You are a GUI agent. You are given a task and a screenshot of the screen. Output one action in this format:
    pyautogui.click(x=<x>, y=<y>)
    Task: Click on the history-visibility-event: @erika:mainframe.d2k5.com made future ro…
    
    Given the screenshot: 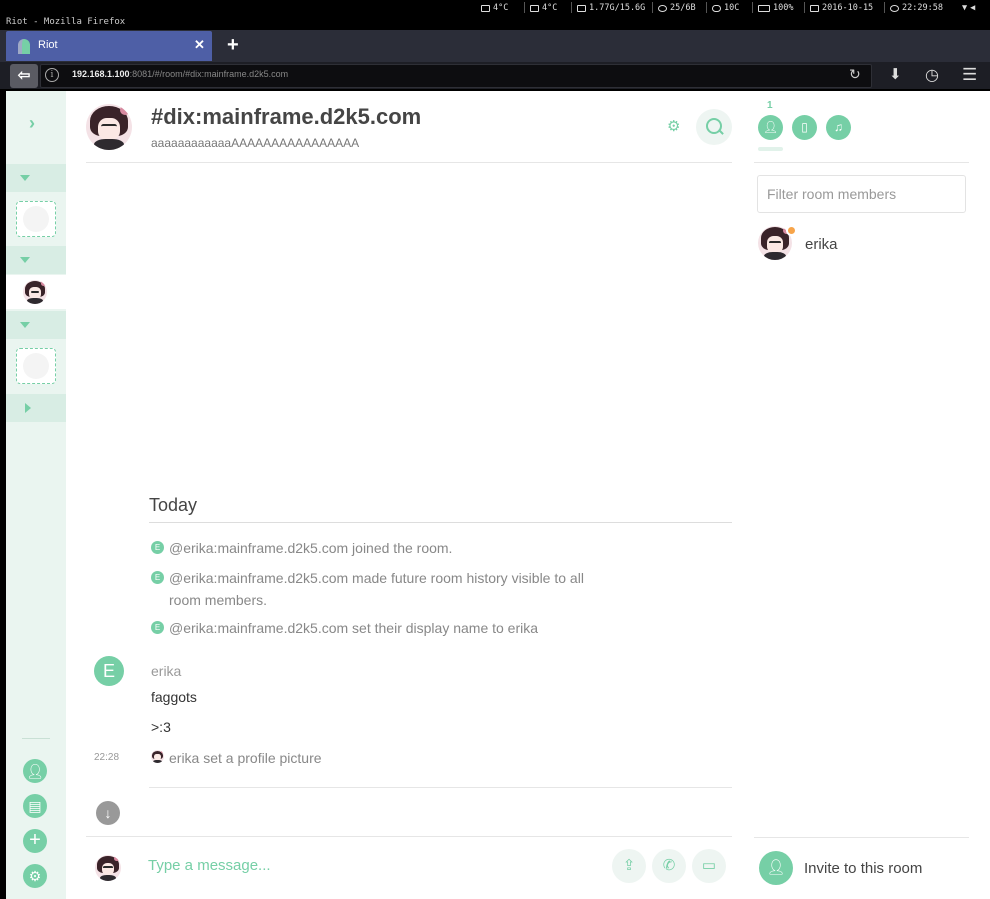 What is the action you would take?
    pyautogui.click(x=376, y=578)
    